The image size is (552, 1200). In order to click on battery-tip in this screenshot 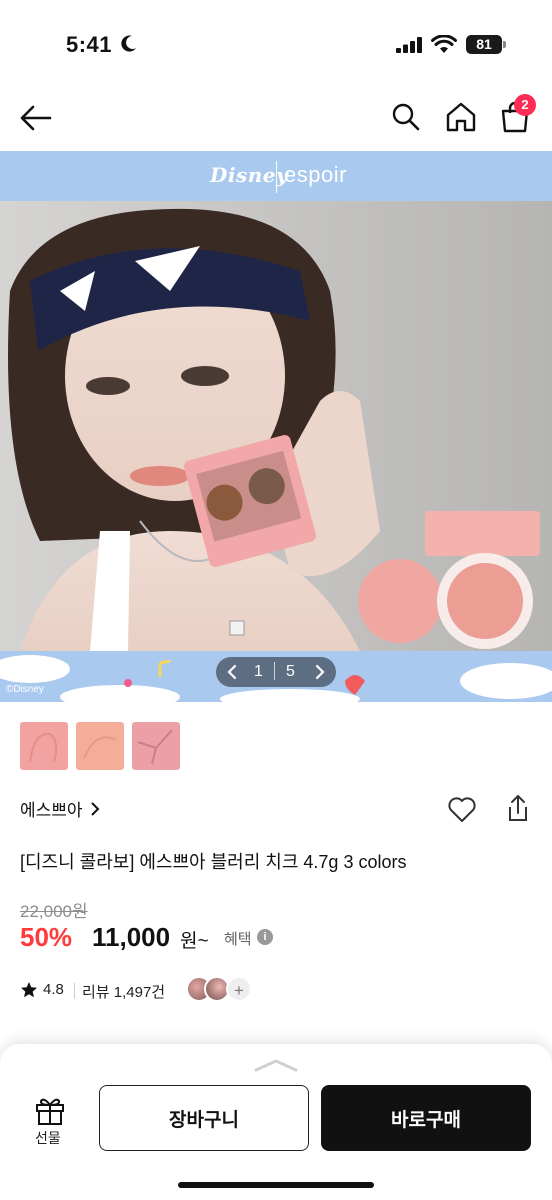, I will do `click(504, 44)`.